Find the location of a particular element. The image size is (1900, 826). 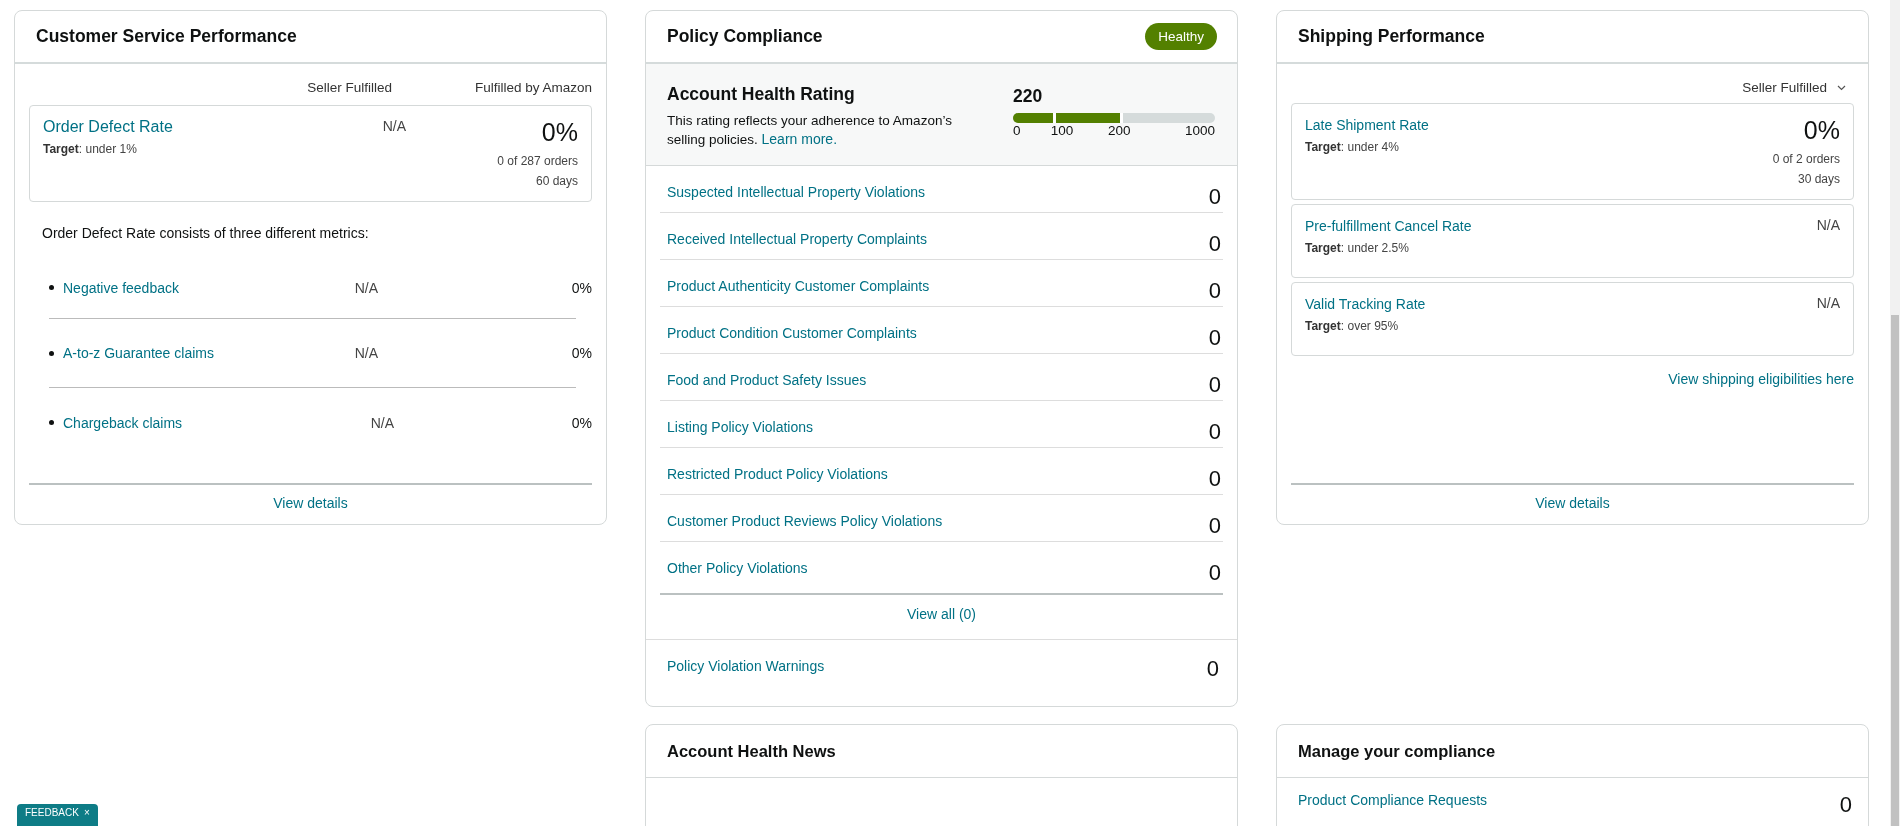

compliance-count: 0 is located at coordinates (1846, 805).